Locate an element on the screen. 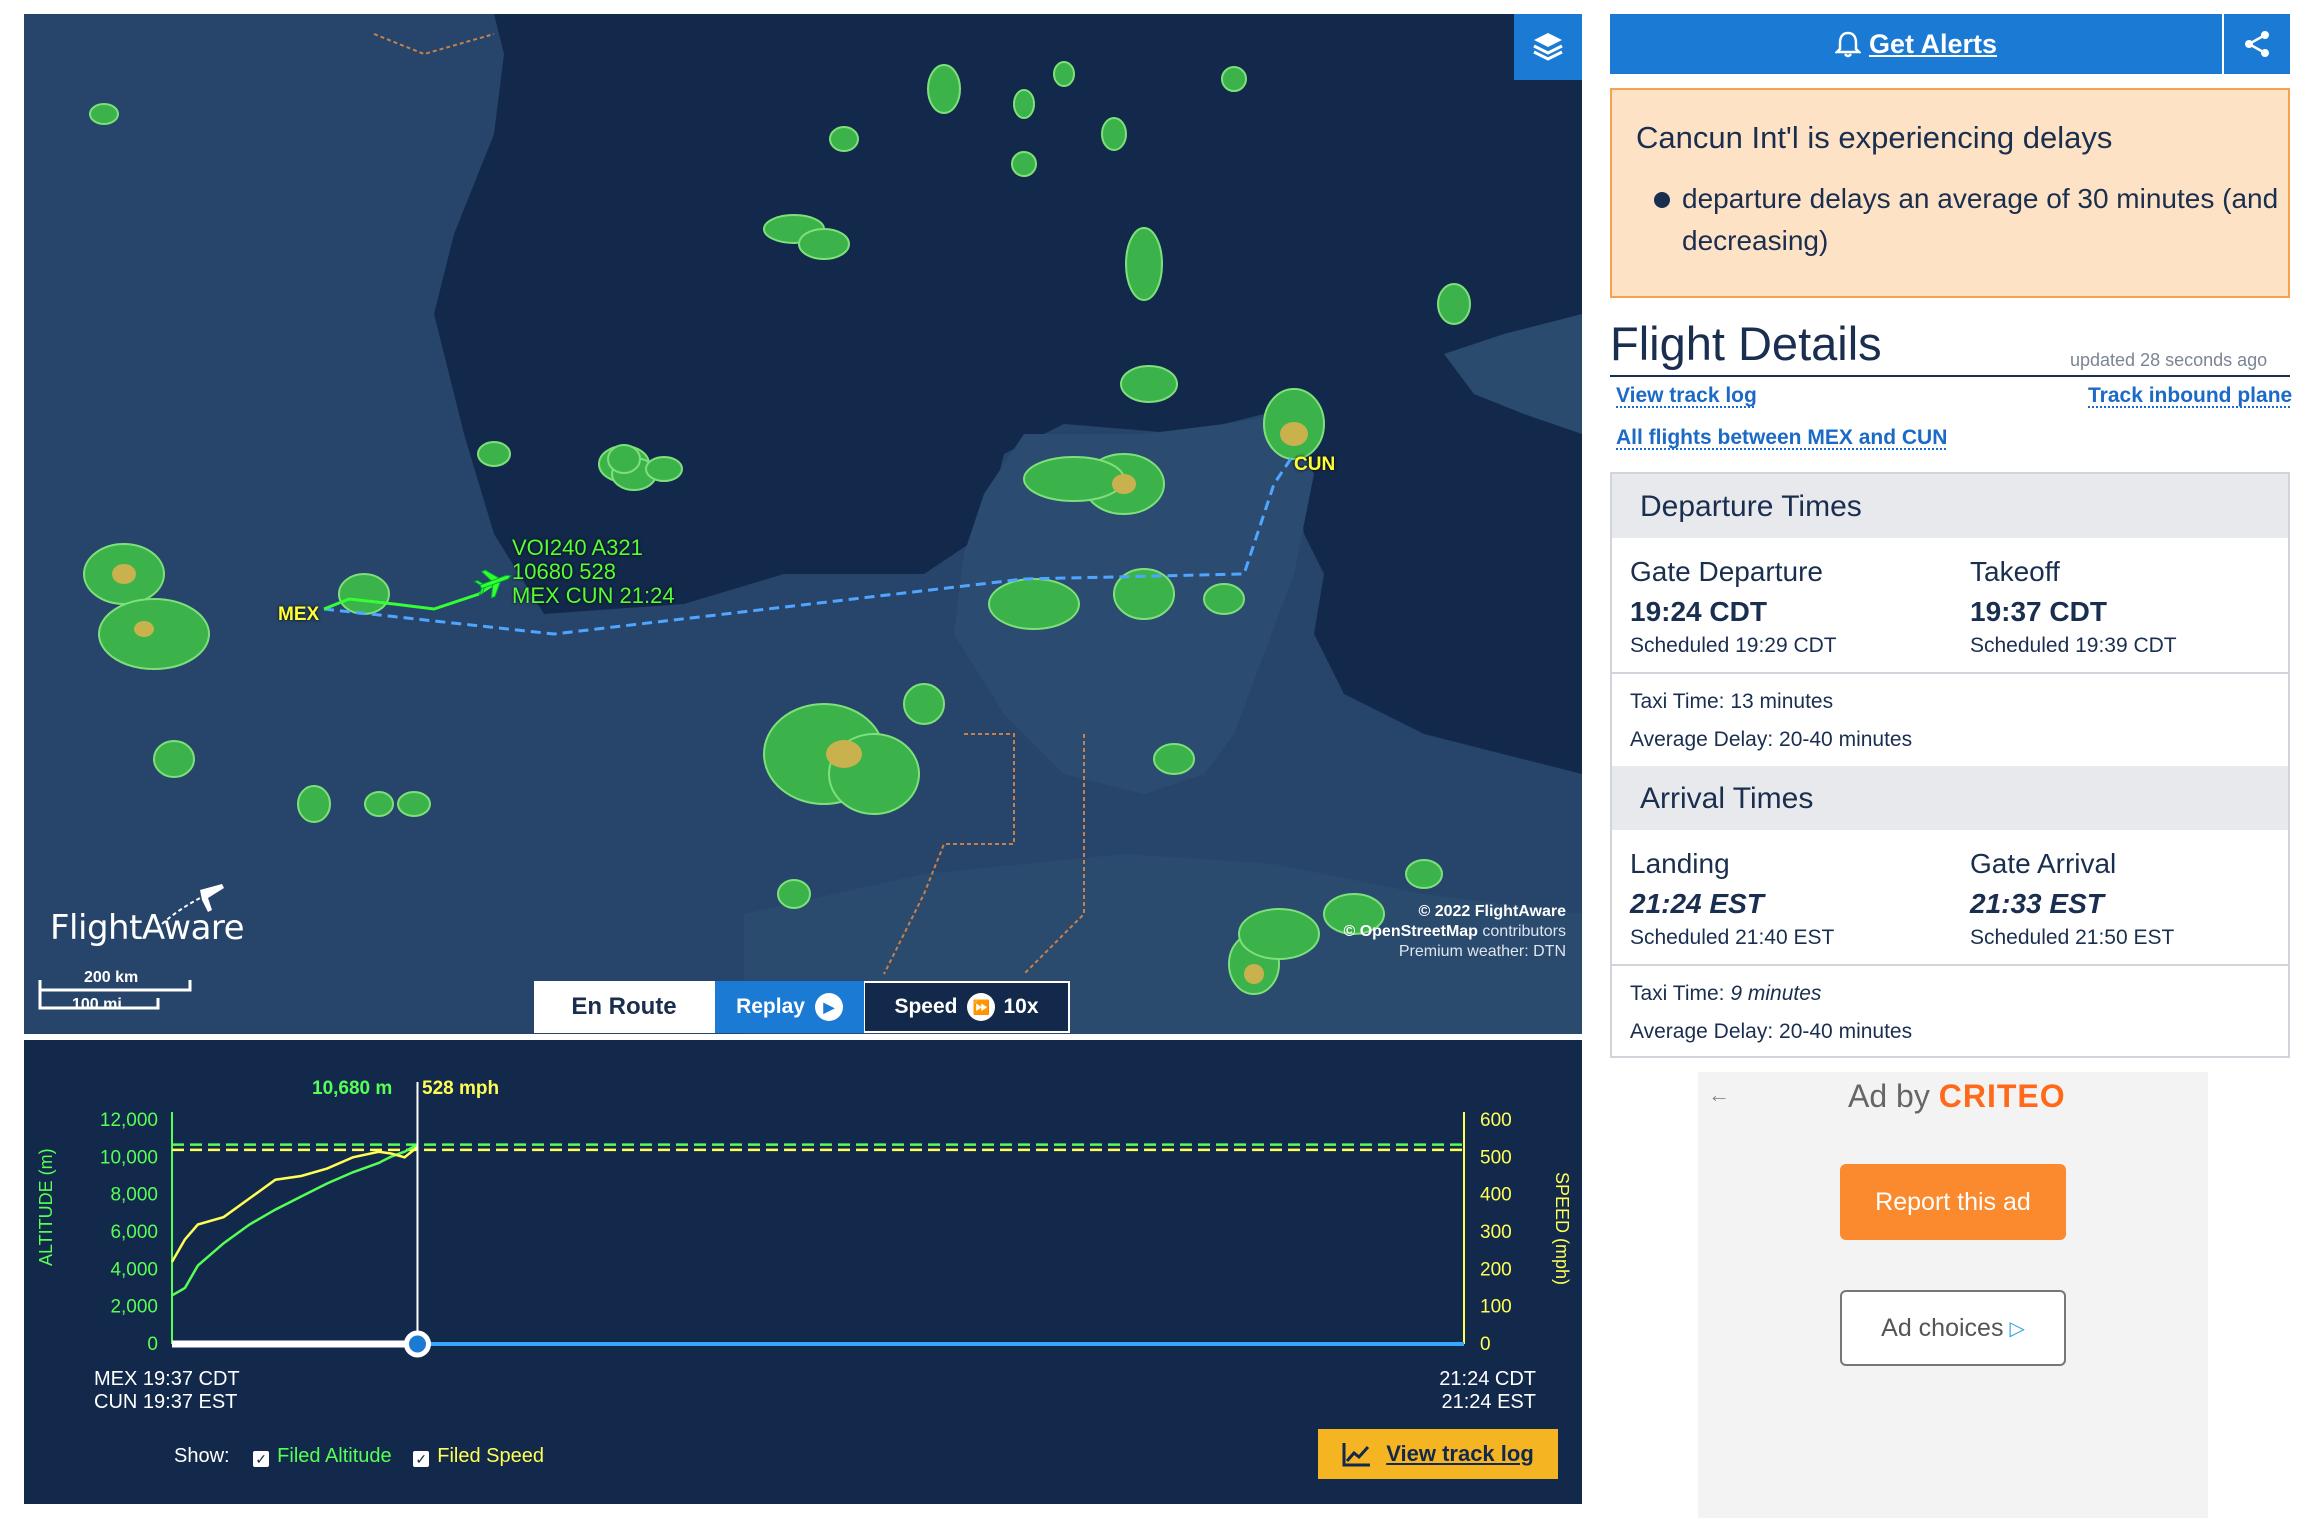 Image resolution: width=2312 pixels, height=1518 pixels. taxi-value: 9 minutes is located at coordinates (1776, 993).